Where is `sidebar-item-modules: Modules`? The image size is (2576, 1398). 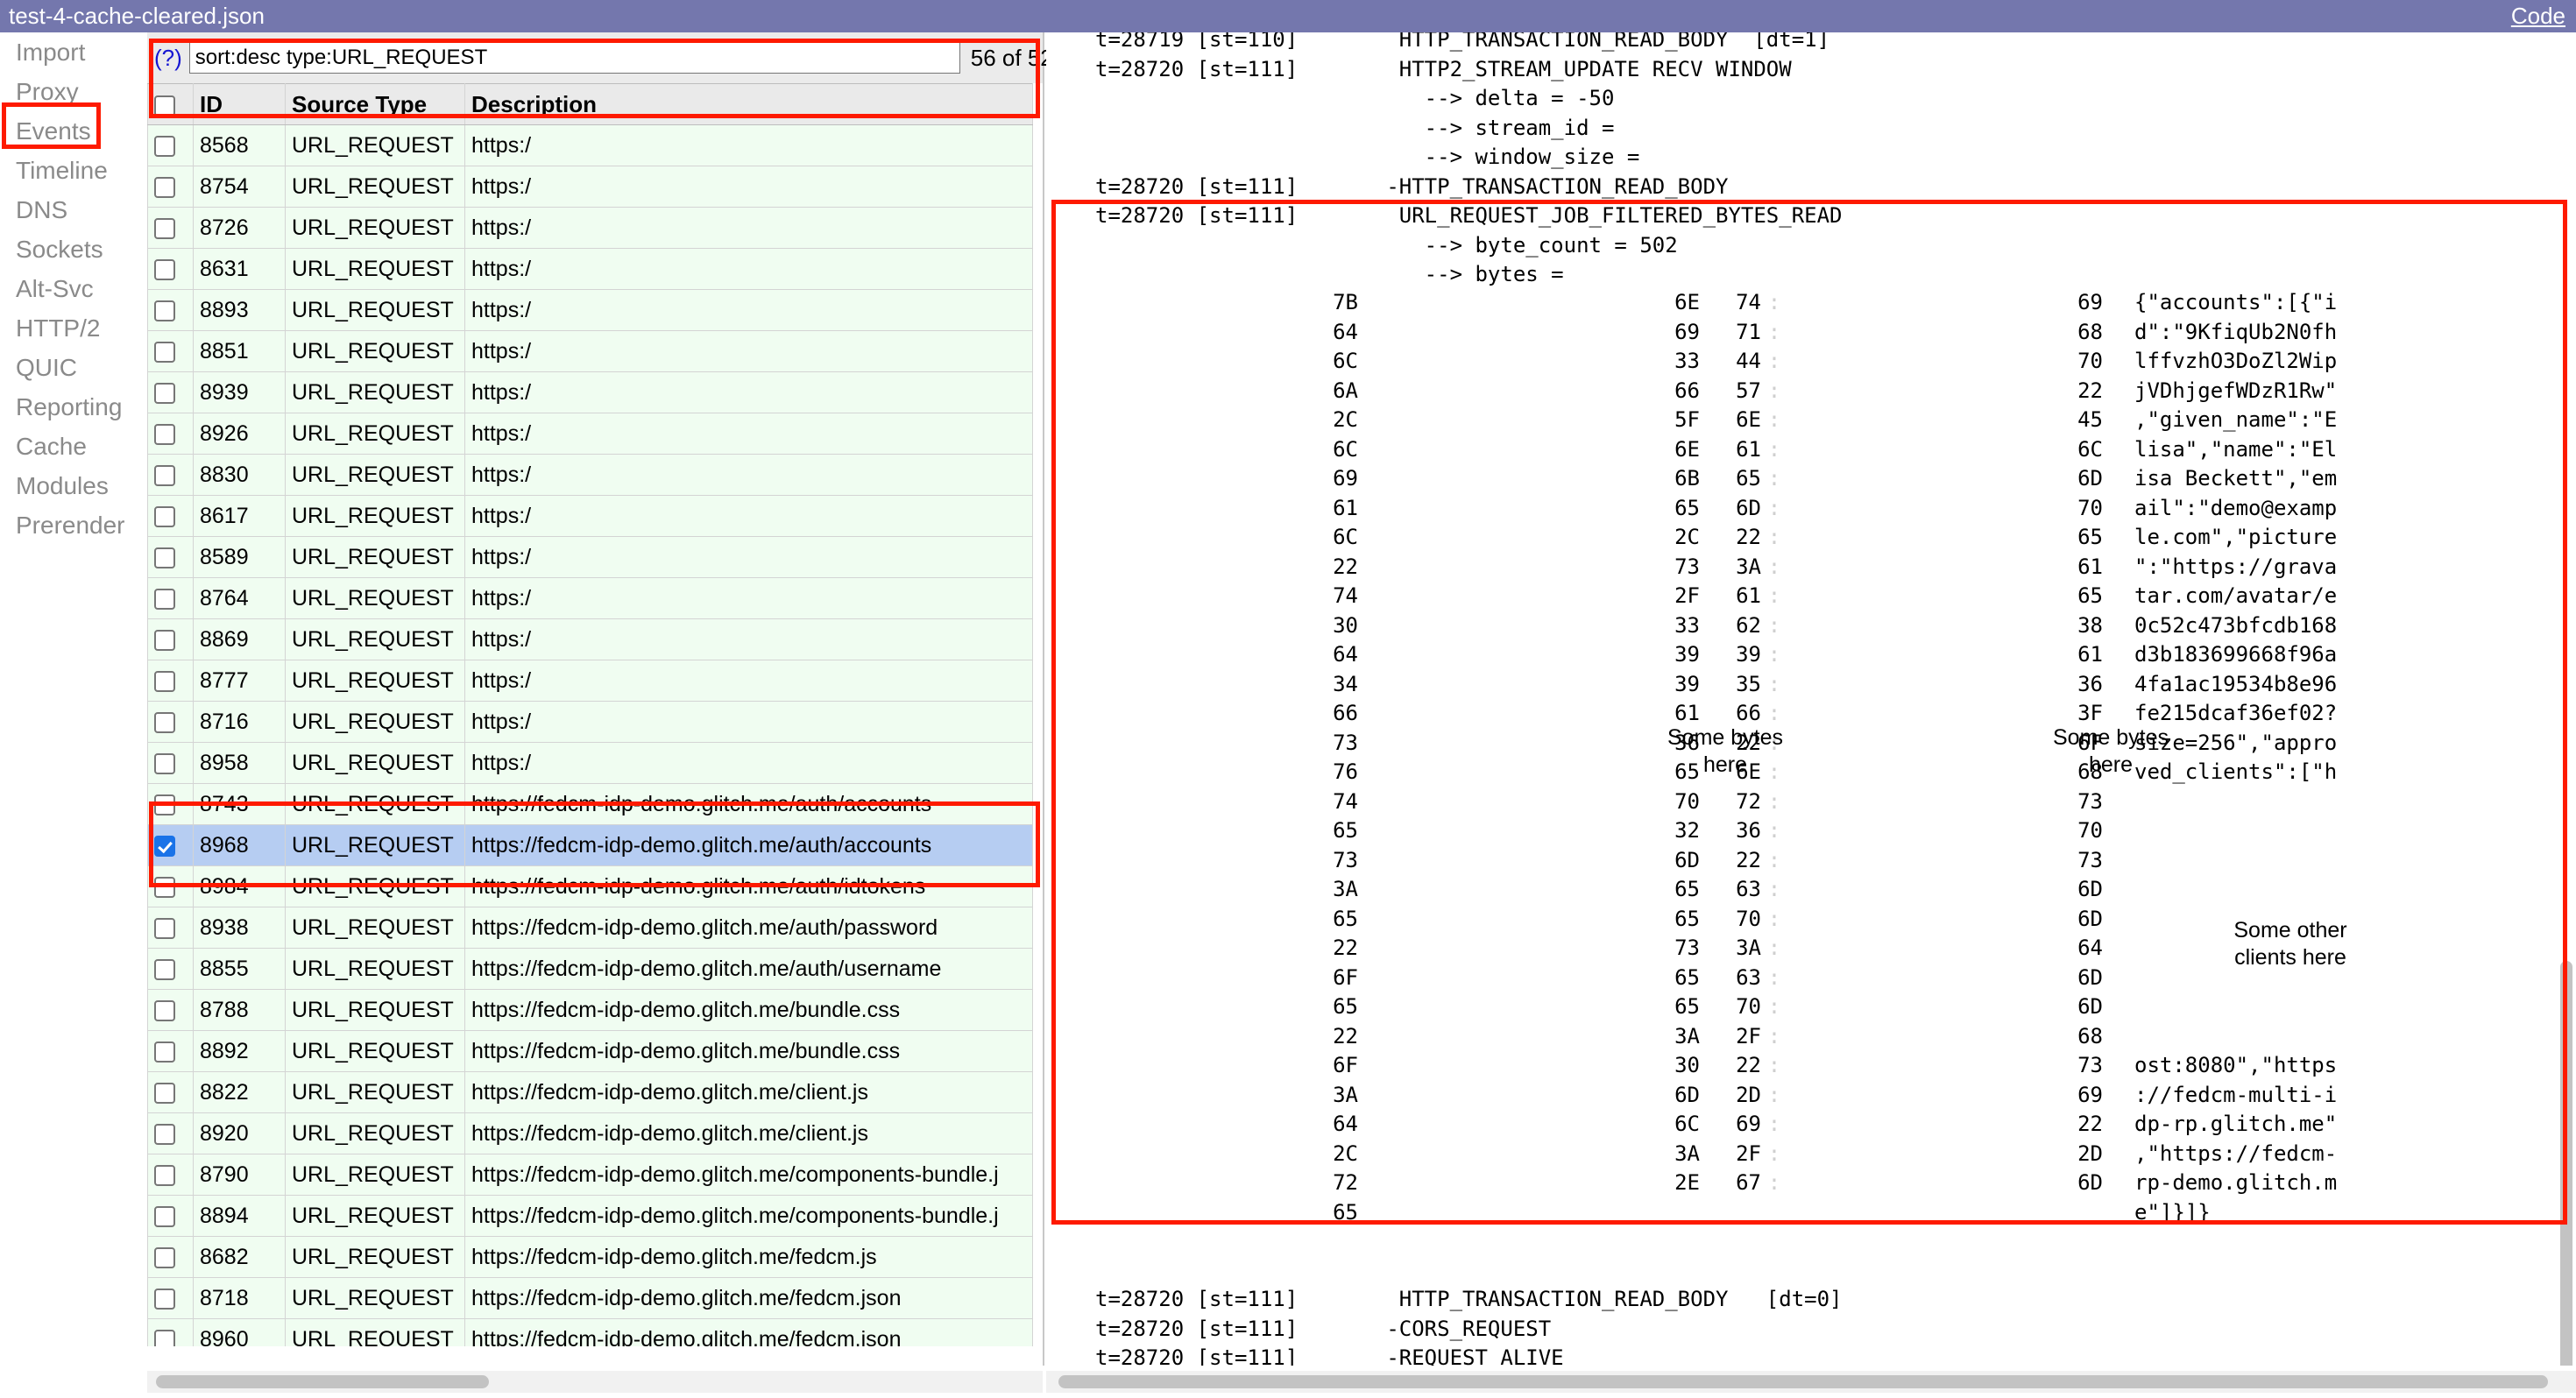
sidebar-item-modules: Modules is located at coordinates (73, 485).